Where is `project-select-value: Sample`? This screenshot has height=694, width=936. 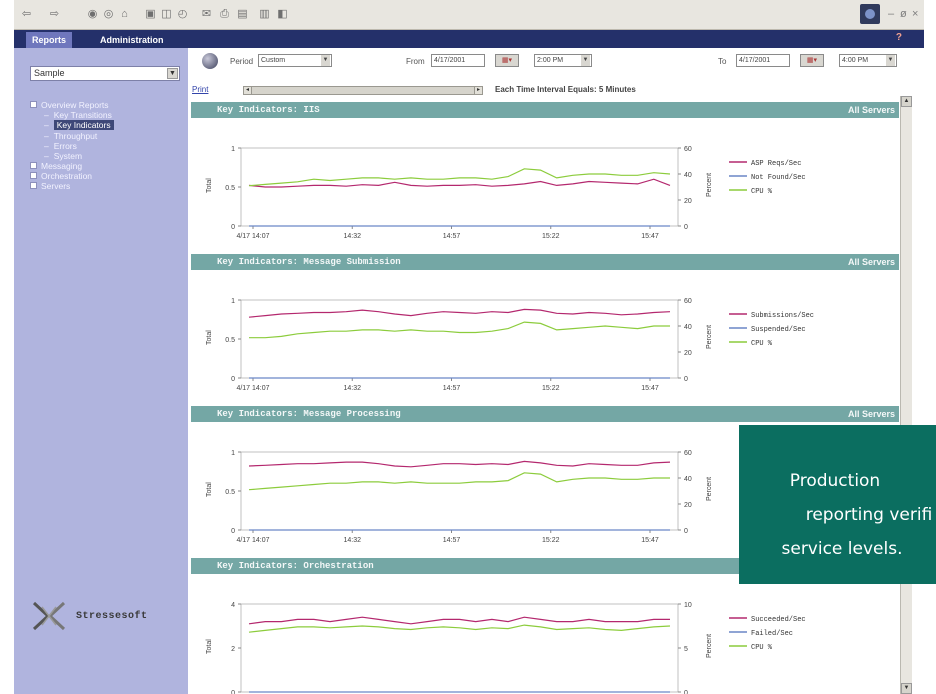 project-select-value: Sample is located at coordinates (49, 73).